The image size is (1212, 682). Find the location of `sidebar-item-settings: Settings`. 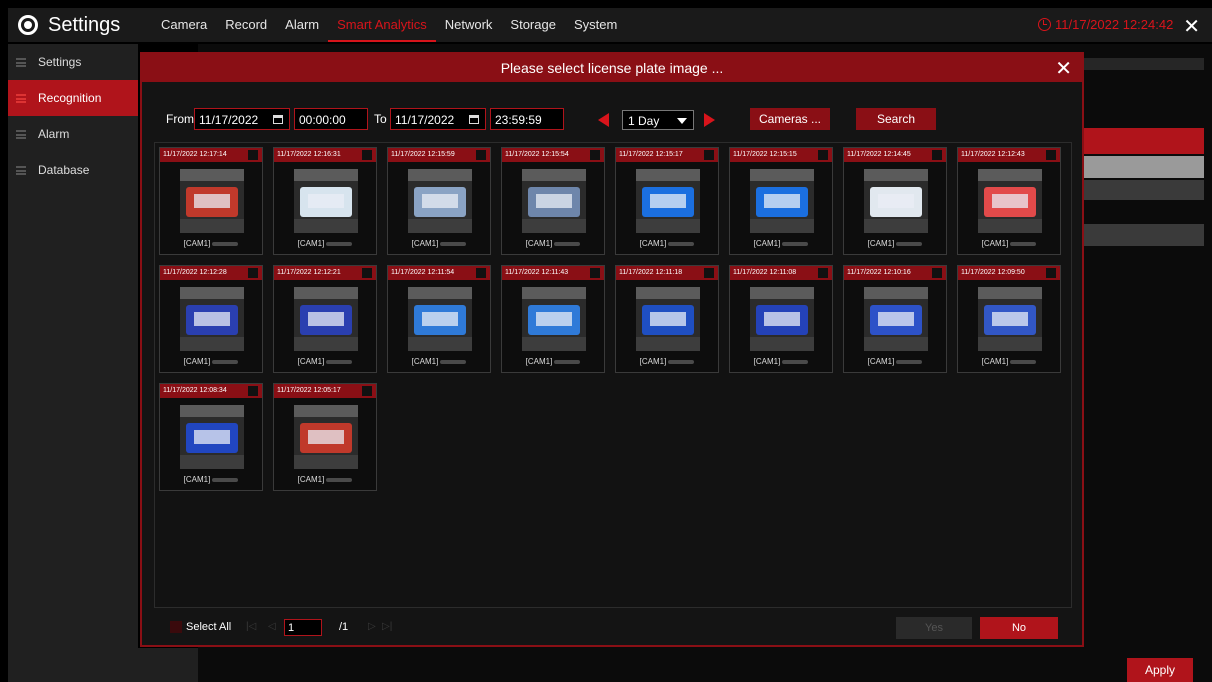

sidebar-item-settings: Settings is located at coordinates (73, 62).